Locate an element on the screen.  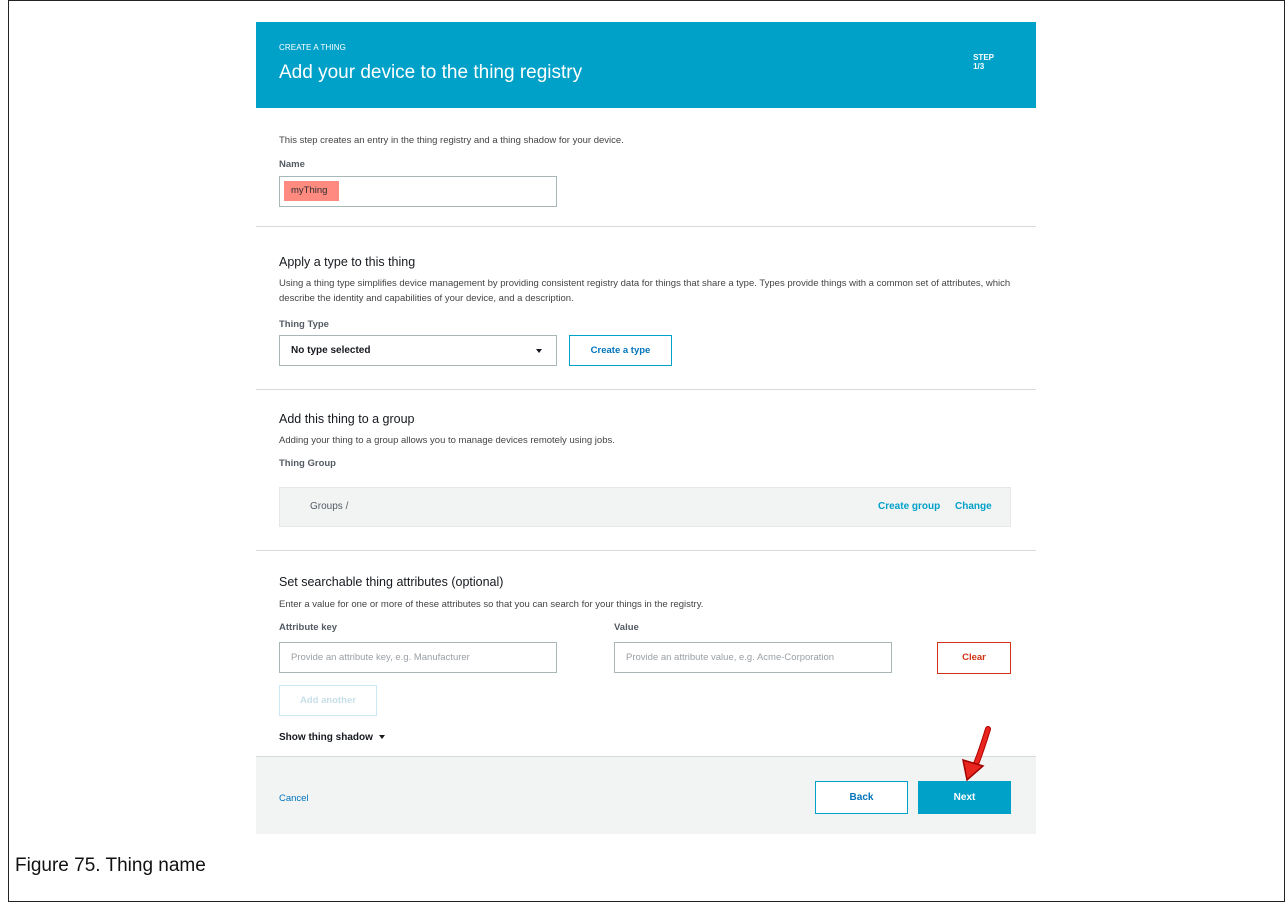
next-button: Next is located at coordinates (964, 797).